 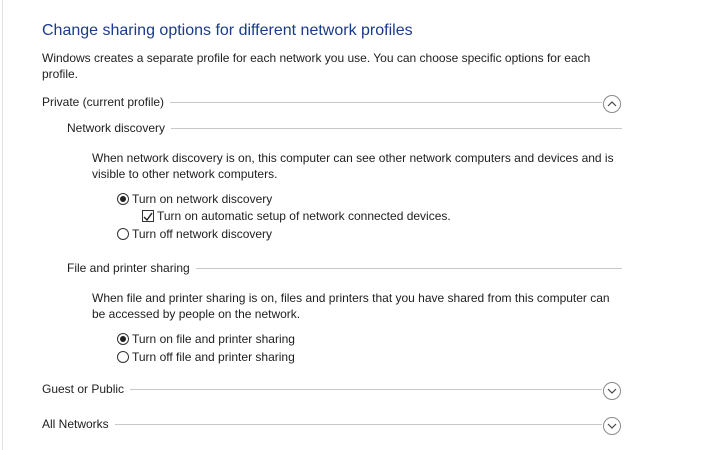 I want to click on section-header-private: Private (current profile), so click(x=322, y=102).